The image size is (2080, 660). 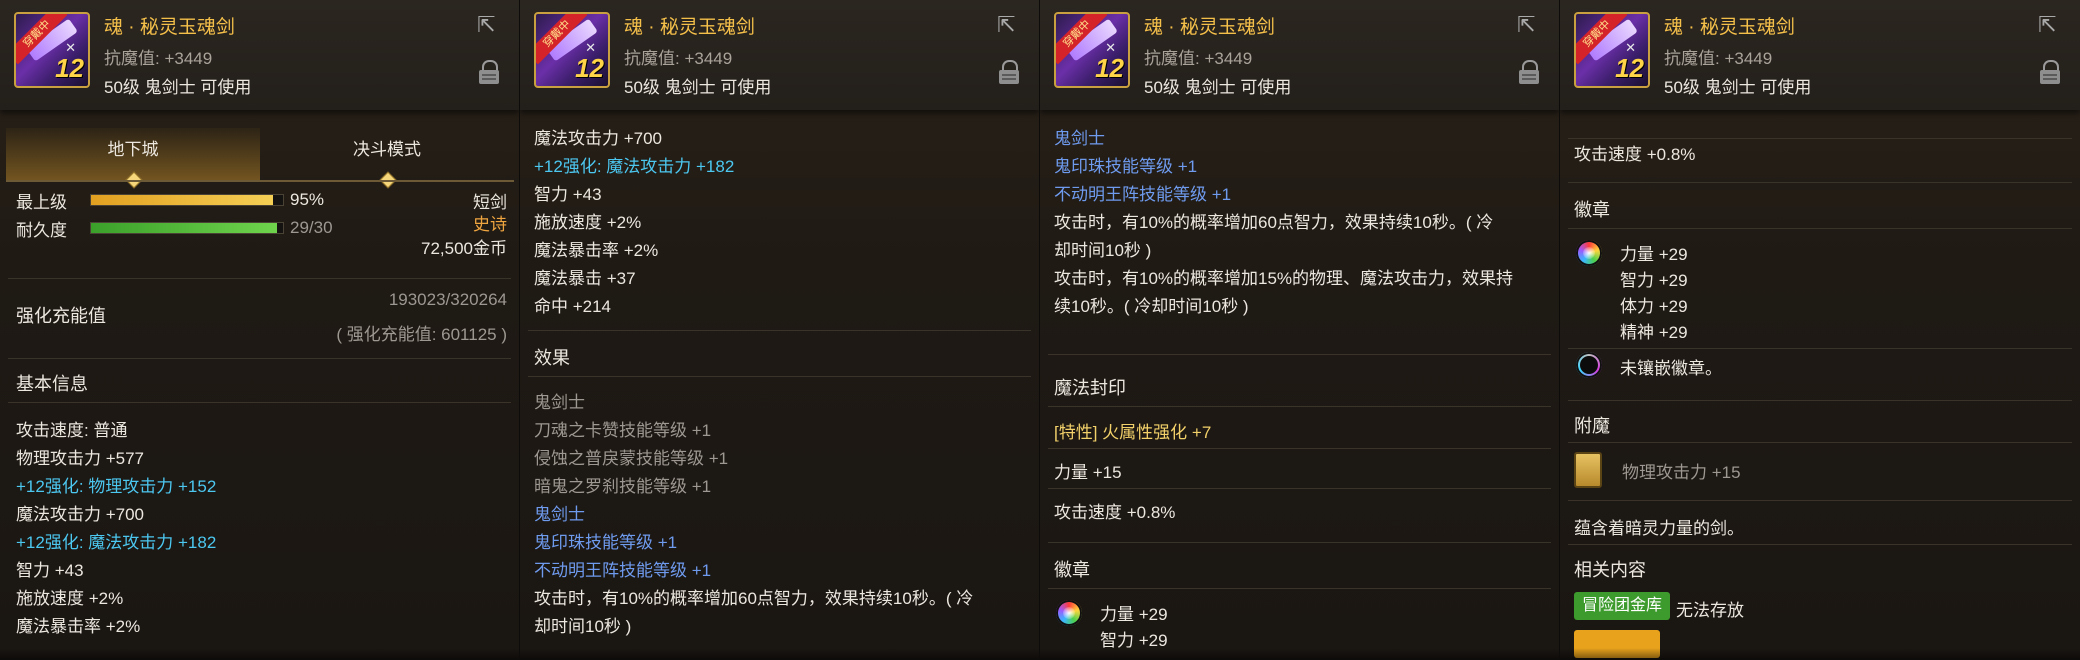 What do you see at coordinates (133, 149) in the screenshot?
I see `tab-label: 地下城` at bounding box center [133, 149].